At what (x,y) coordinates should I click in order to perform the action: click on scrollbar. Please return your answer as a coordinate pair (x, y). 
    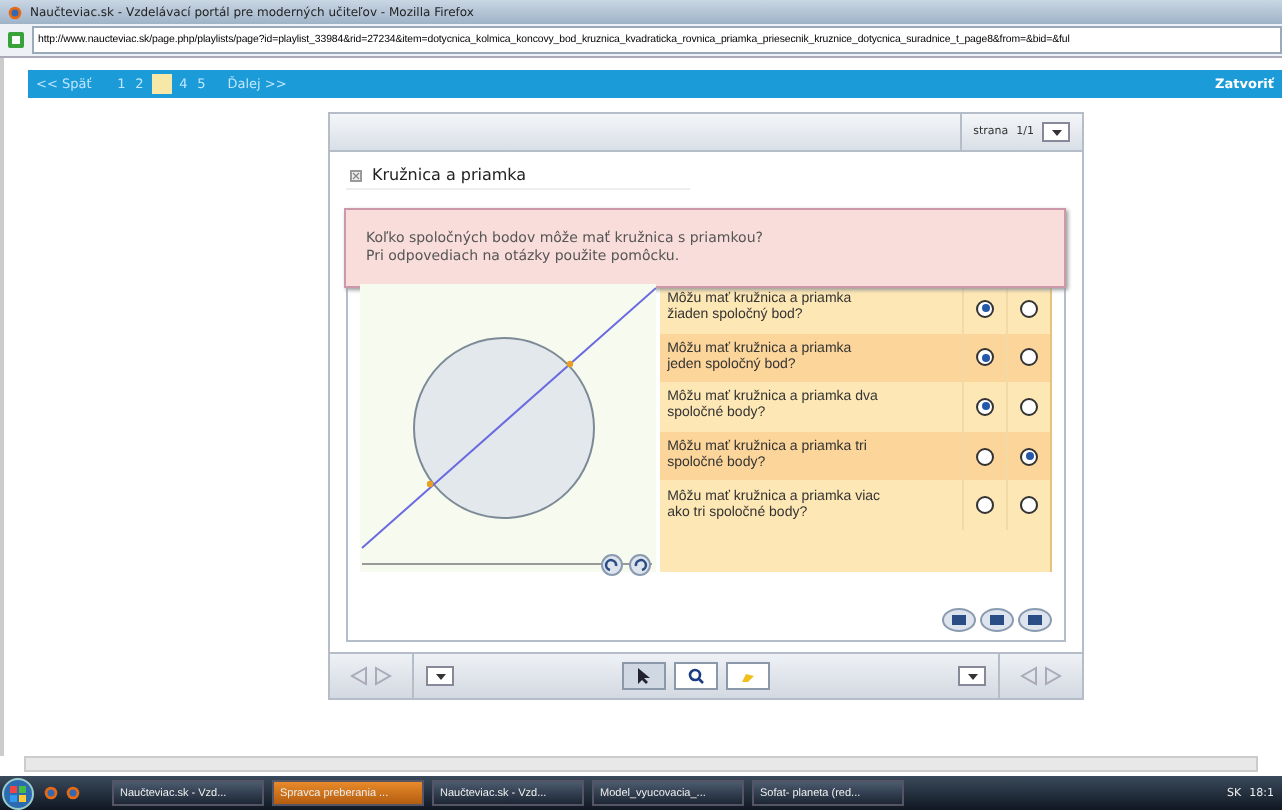
    Looking at the image, I should click on (641, 764).